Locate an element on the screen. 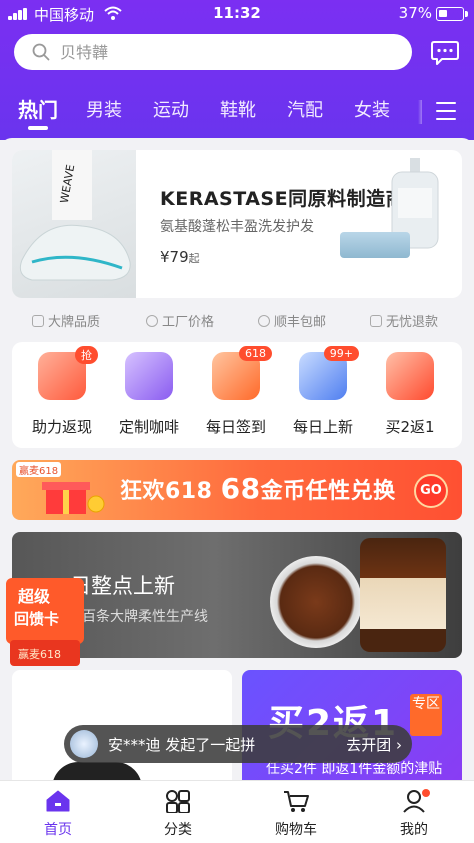  nav-category: 分类 is located at coordinates (178, 814).